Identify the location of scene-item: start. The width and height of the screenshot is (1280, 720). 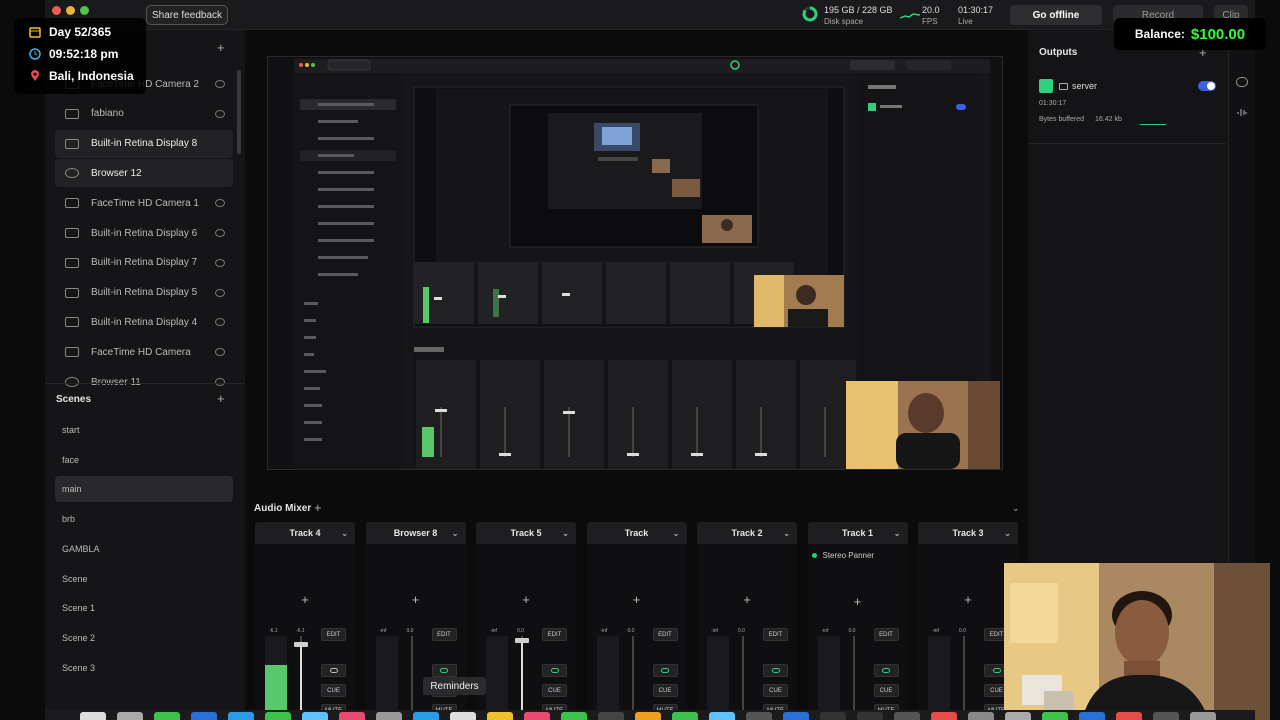
(144, 430).